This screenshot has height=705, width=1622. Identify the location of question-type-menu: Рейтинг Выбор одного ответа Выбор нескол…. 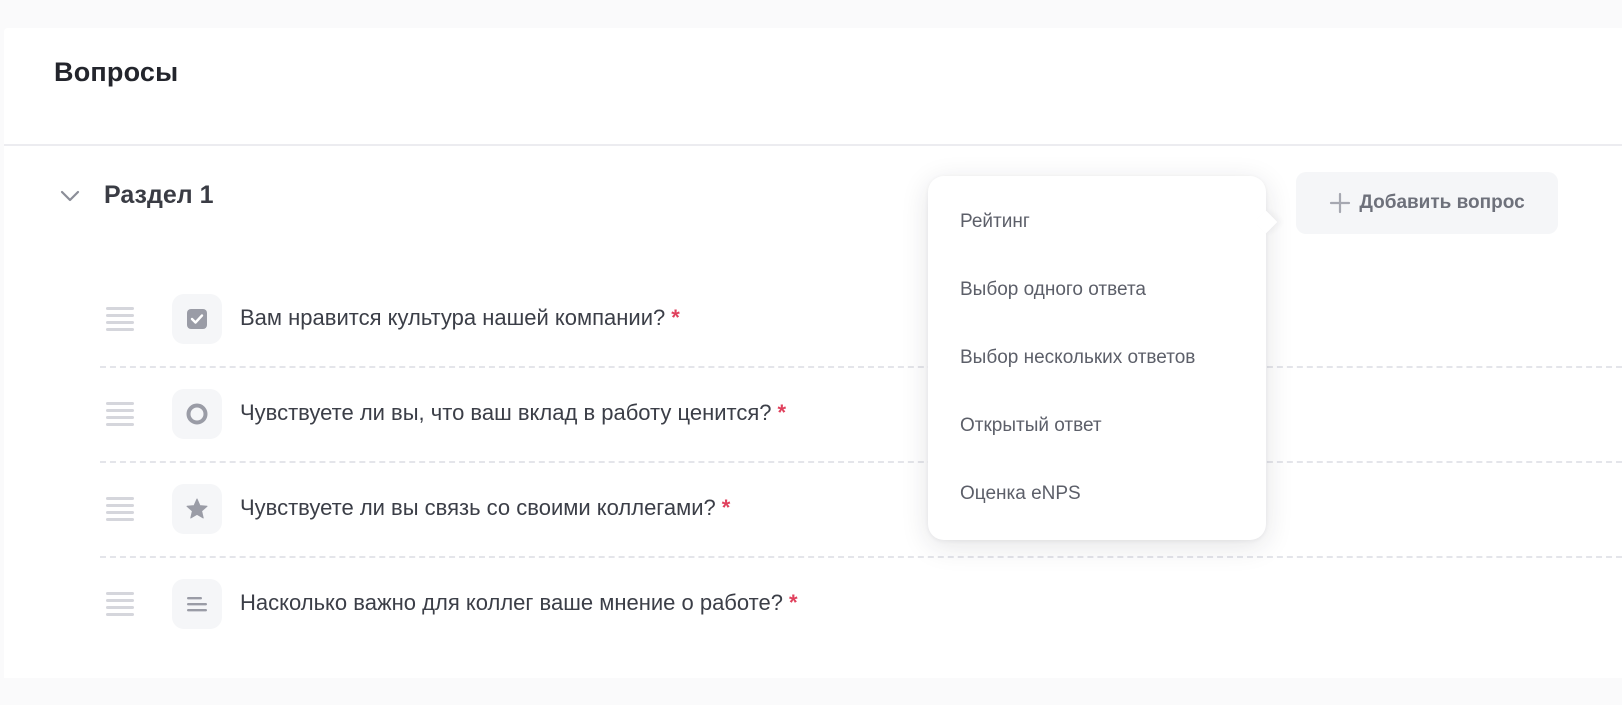
(1097, 358).